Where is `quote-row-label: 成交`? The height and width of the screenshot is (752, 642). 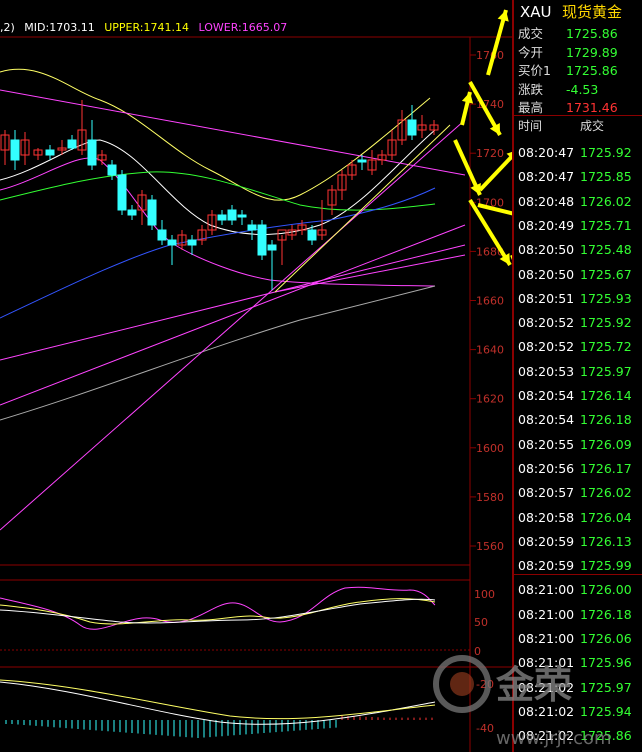 quote-row-label: 成交 is located at coordinates (531, 33).